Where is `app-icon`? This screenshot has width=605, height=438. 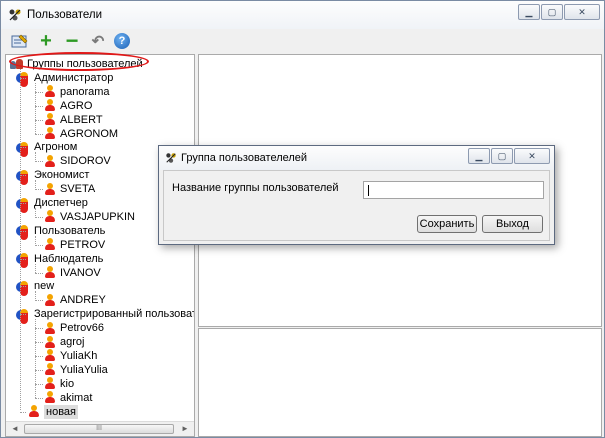
app-icon is located at coordinates (15, 15).